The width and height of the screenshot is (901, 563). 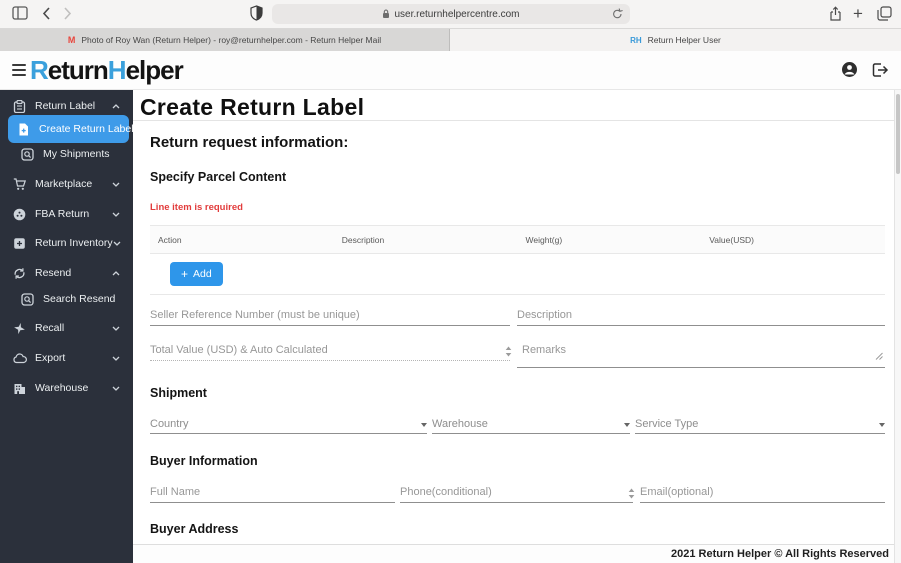 What do you see at coordinates (879, 356) in the screenshot?
I see `resize-grip-icon` at bounding box center [879, 356].